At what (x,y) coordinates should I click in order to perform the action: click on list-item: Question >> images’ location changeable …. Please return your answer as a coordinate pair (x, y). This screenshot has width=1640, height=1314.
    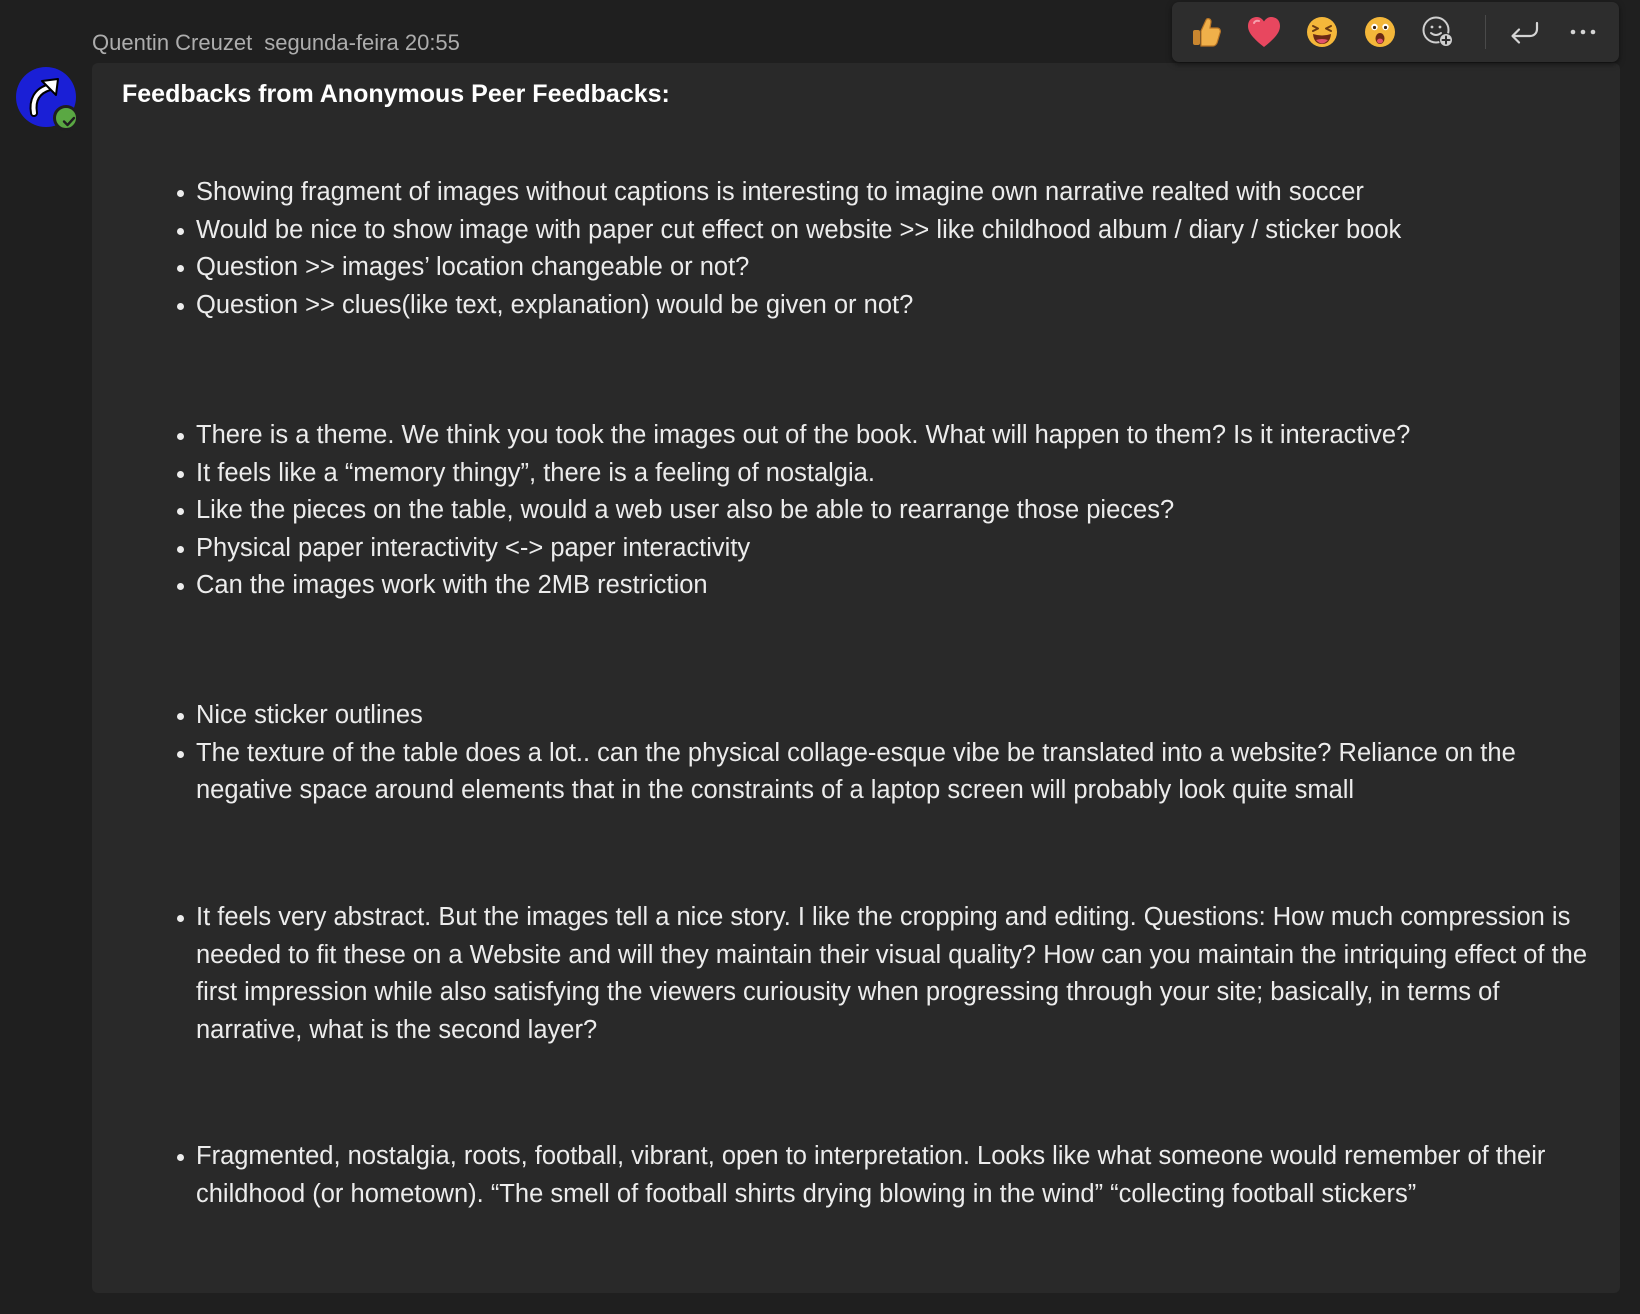
    Looking at the image, I should click on (891, 268).